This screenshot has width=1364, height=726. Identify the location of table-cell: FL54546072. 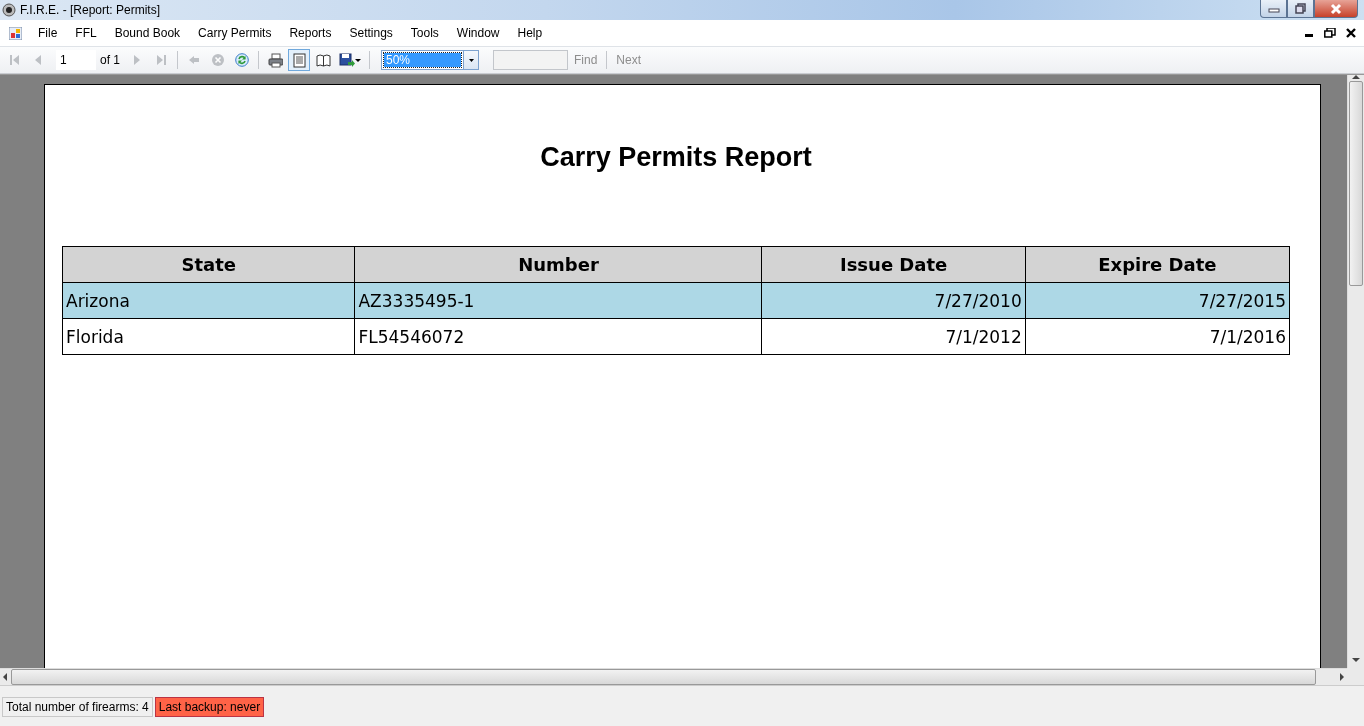
(558, 336).